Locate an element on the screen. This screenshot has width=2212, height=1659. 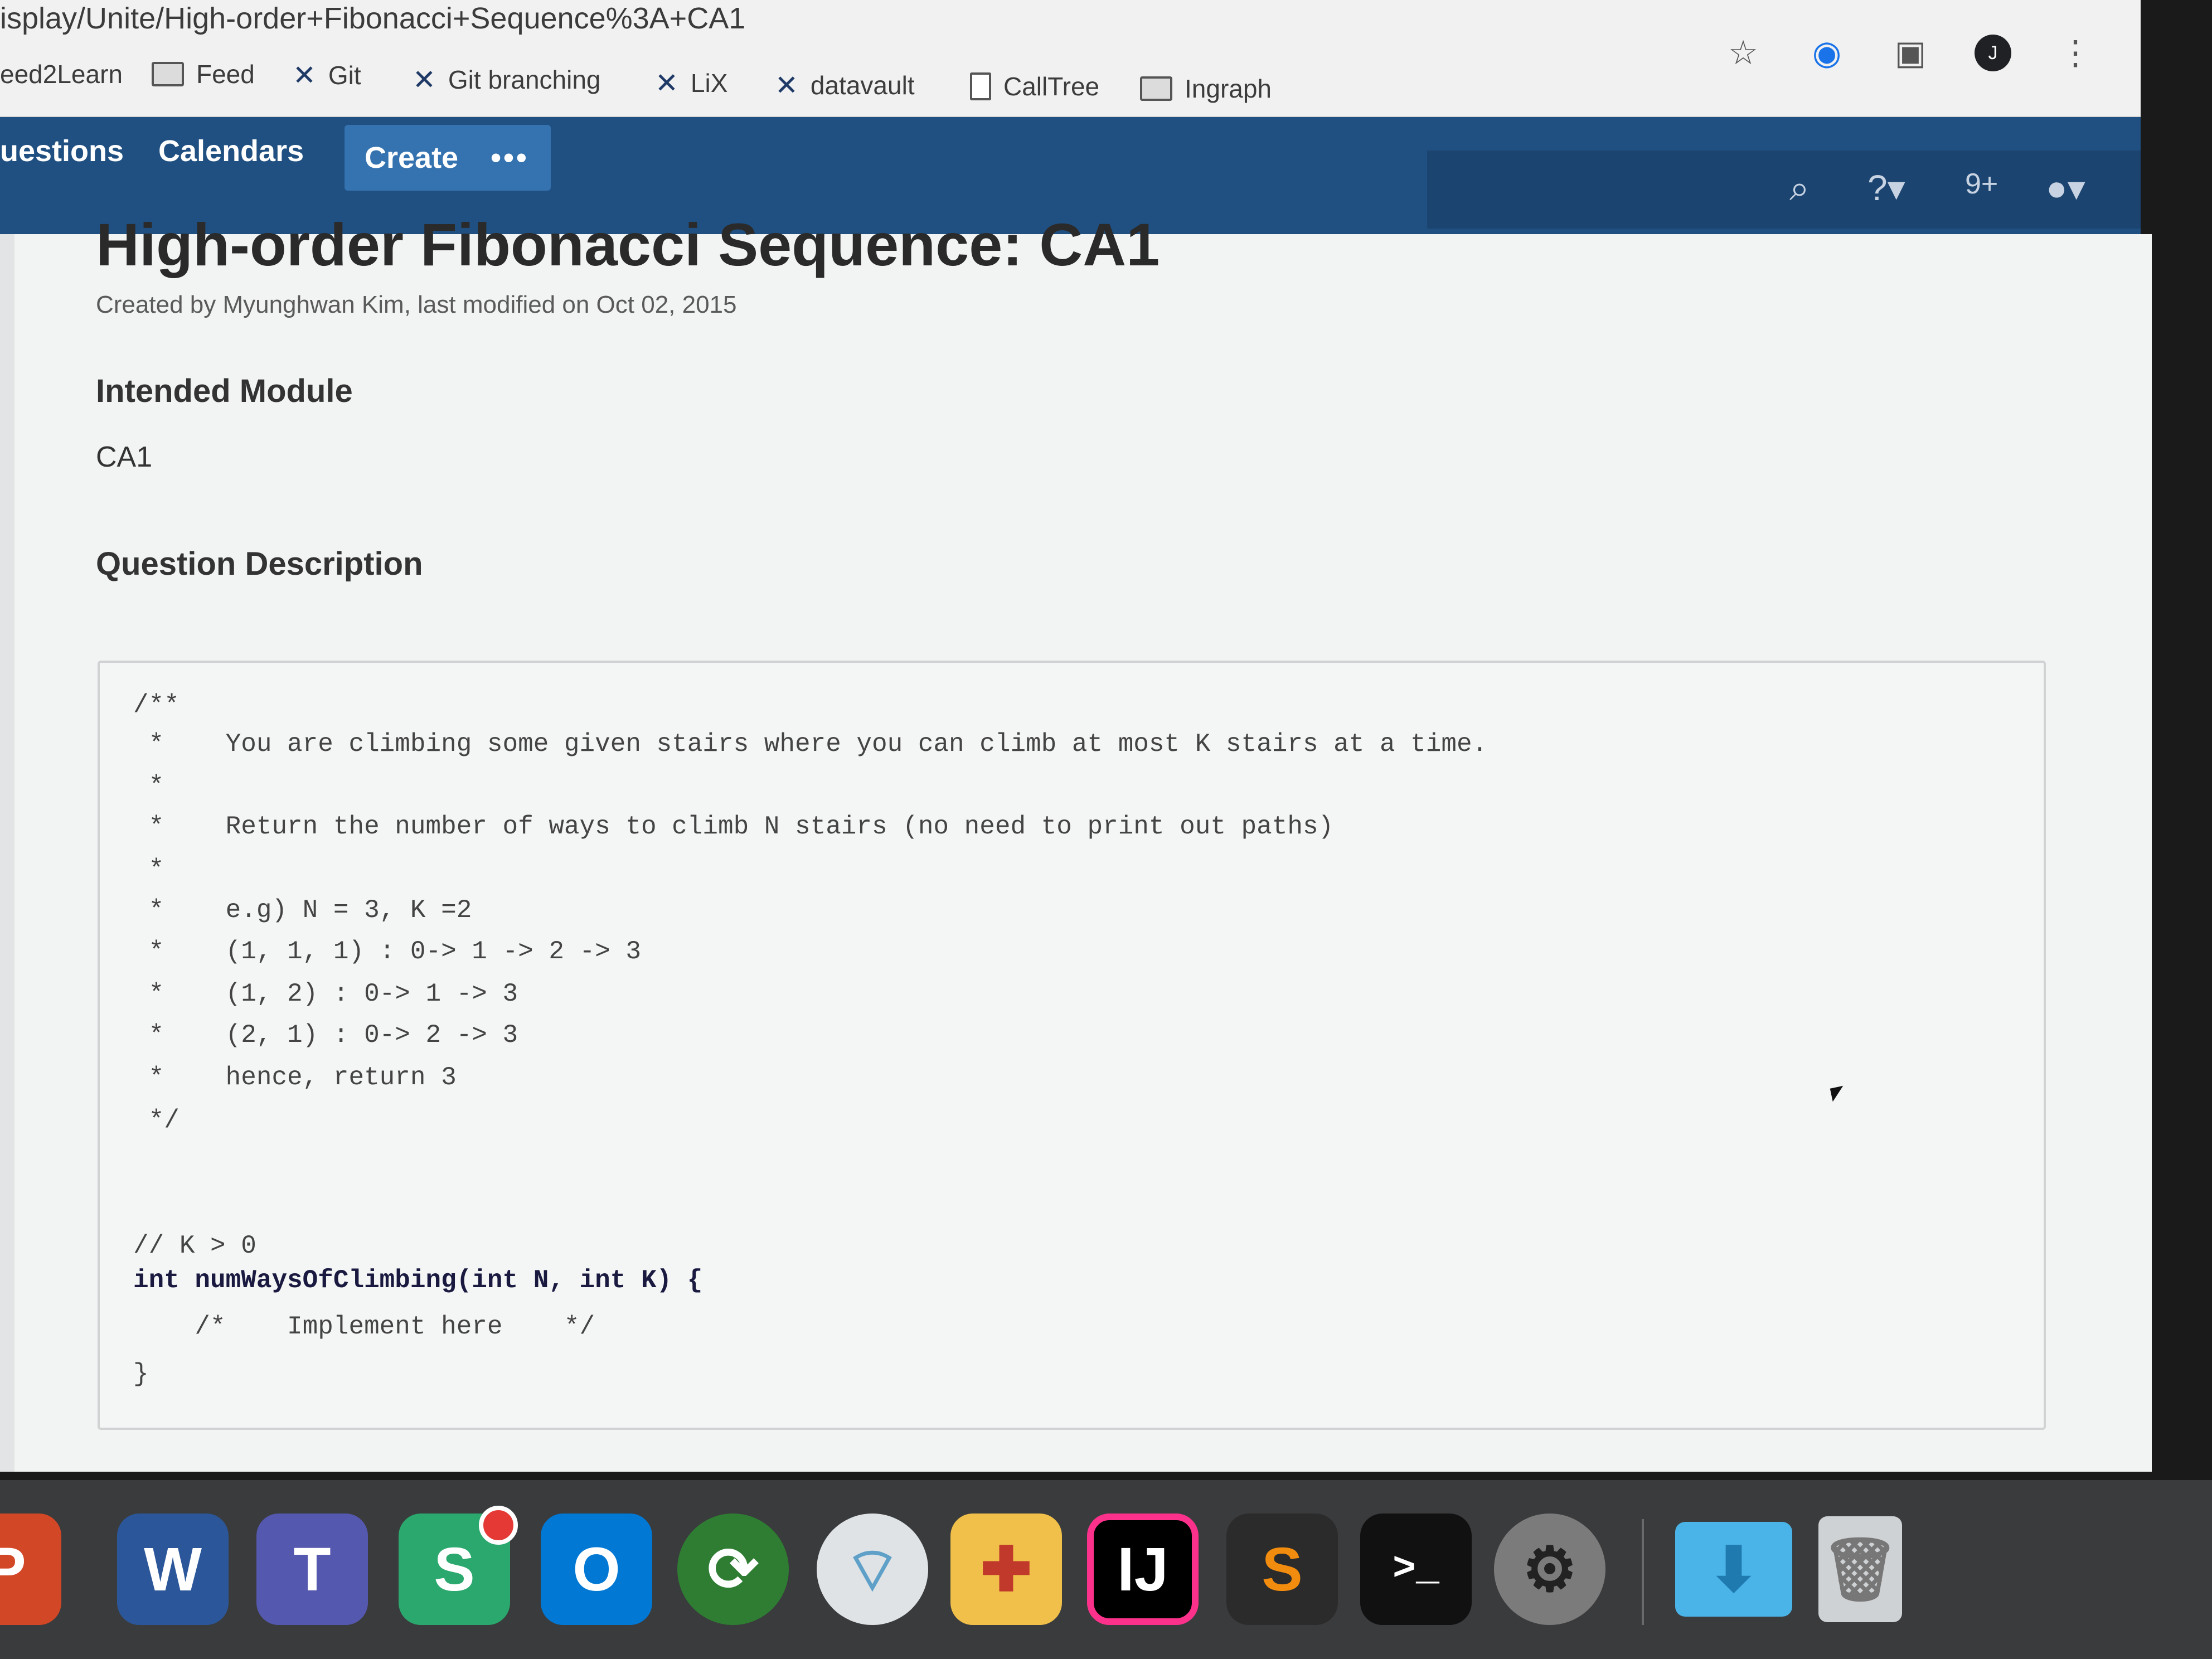
code-line: } is located at coordinates (141, 1374).